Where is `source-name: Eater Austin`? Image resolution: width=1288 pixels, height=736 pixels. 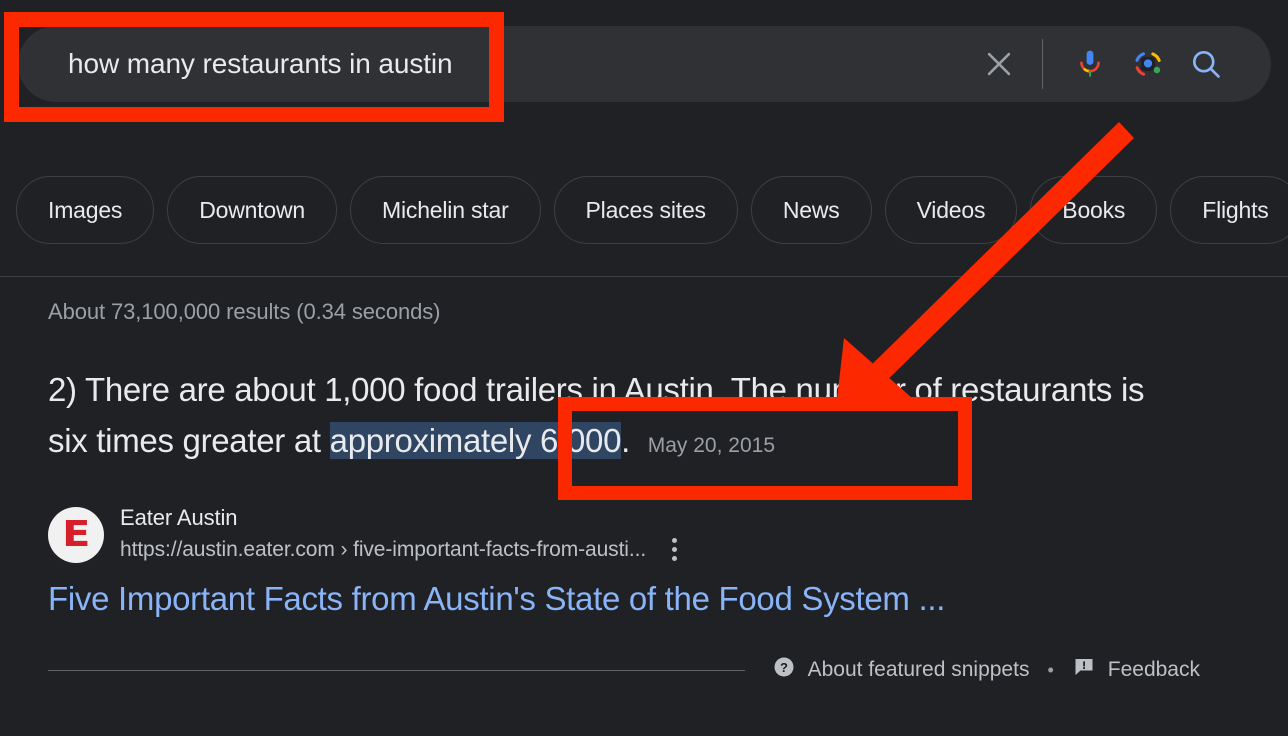
source-name: Eater Austin is located at coordinates (179, 517).